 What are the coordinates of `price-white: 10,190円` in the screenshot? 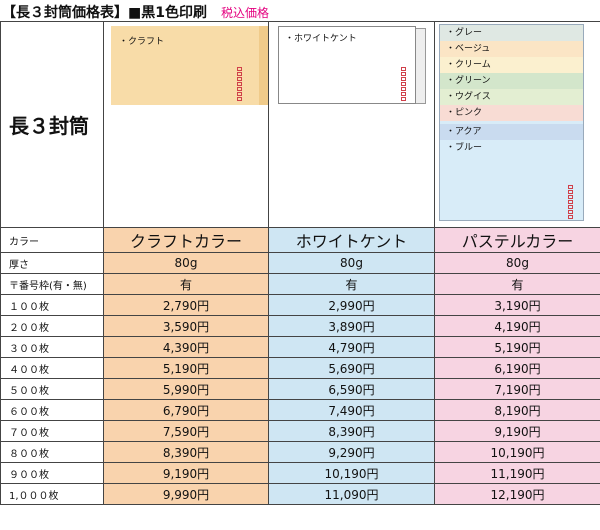 It's located at (351, 473).